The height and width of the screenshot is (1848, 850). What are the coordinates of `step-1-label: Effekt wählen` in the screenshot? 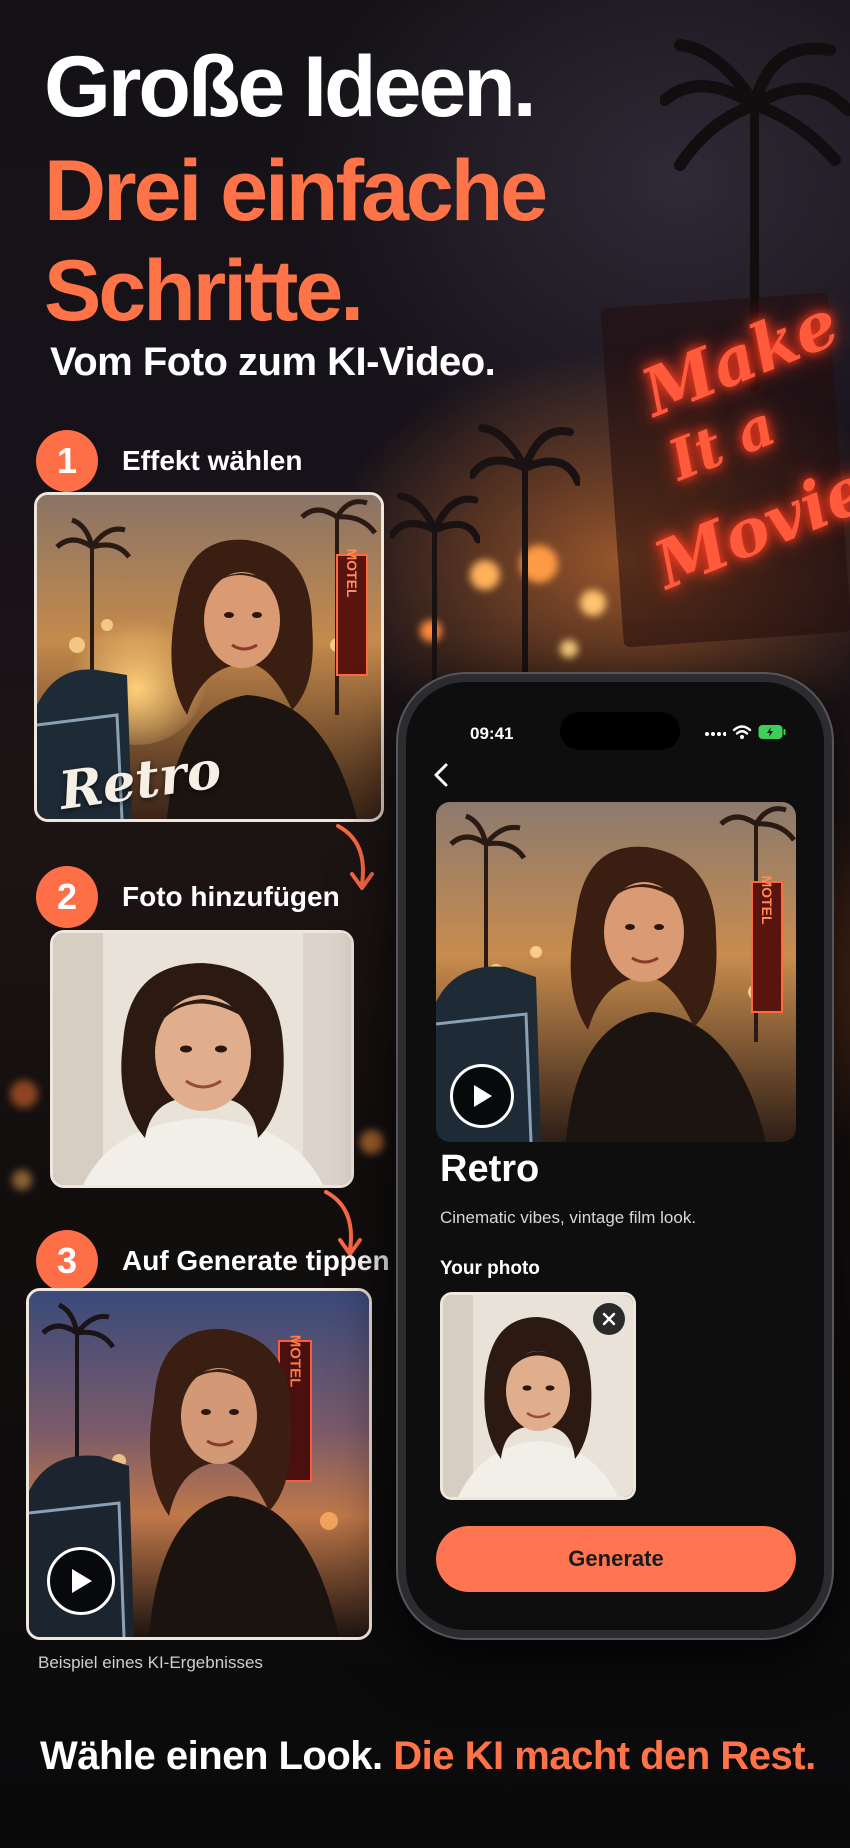 It's located at (212, 460).